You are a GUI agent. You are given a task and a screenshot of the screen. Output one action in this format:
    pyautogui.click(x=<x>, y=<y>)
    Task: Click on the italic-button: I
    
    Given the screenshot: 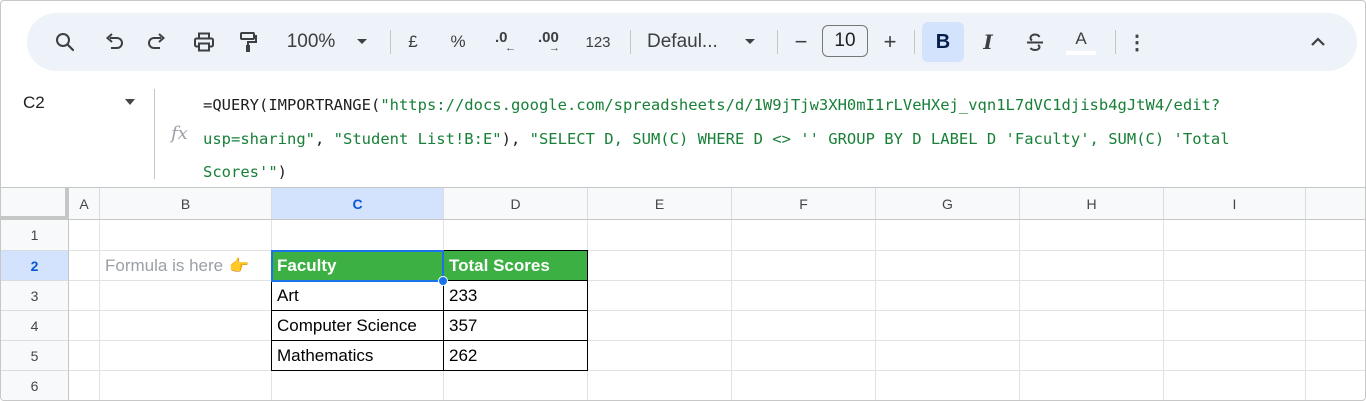 What is the action you would take?
    pyautogui.click(x=988, y=42)
    